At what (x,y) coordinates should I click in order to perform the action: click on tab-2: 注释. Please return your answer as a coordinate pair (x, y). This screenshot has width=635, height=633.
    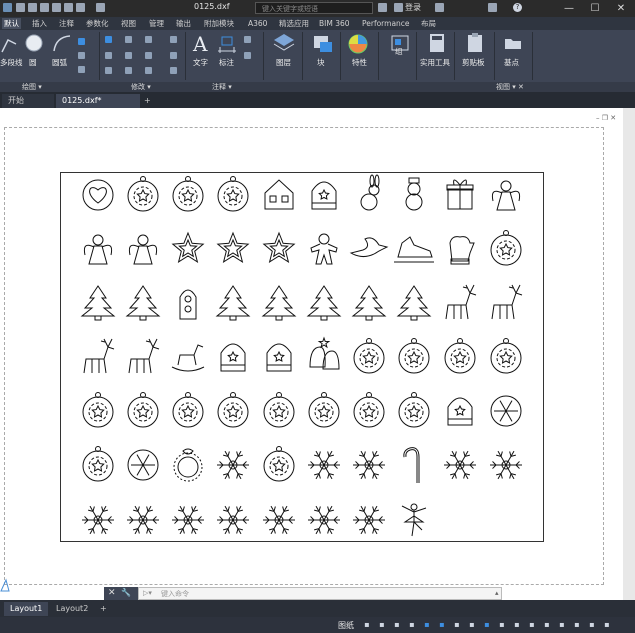
    Looking at the image, I should click on (66, 23).